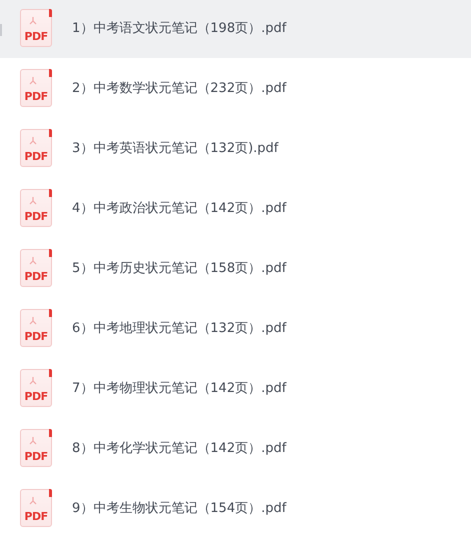 The image size is (471, 548). I want to click on file-name: 5）中考历史状元笔记（158页）.pdf, so click(179, 268).